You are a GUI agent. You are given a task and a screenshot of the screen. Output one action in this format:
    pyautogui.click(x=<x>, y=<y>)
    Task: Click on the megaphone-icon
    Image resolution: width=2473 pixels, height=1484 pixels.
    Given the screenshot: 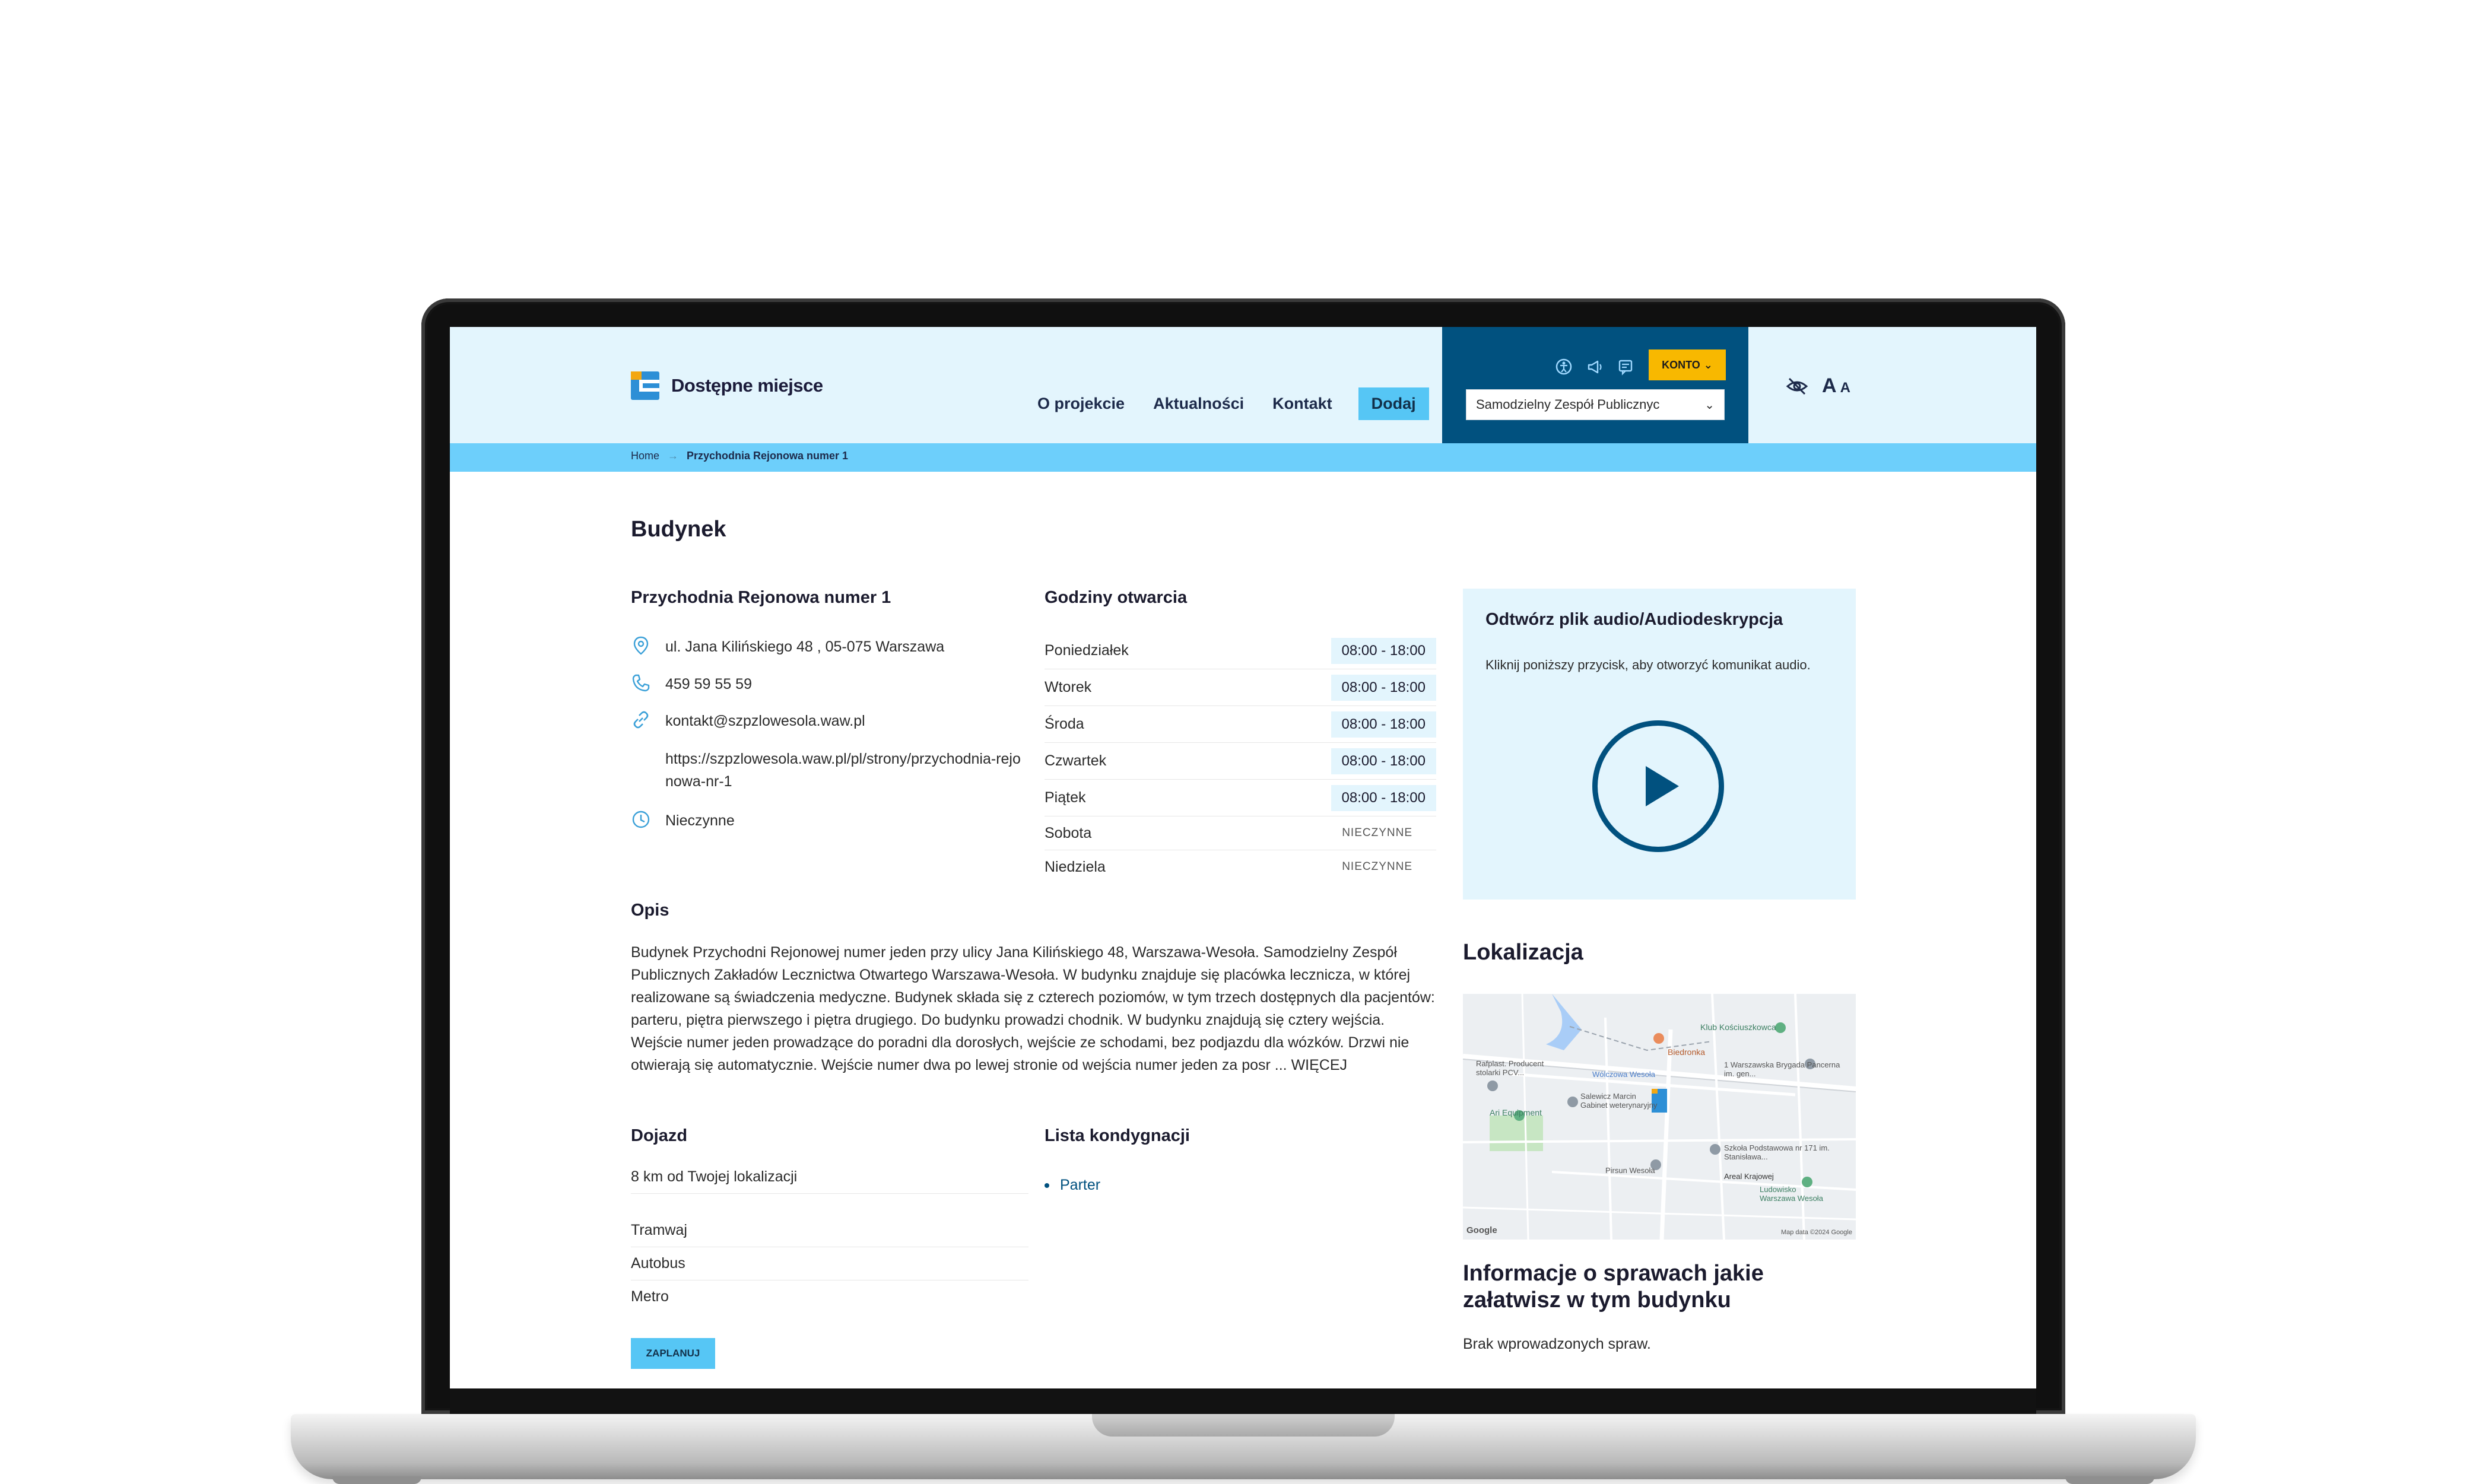 What is the action you would take?
    pyautogui.click(x=1595, y=367)
    